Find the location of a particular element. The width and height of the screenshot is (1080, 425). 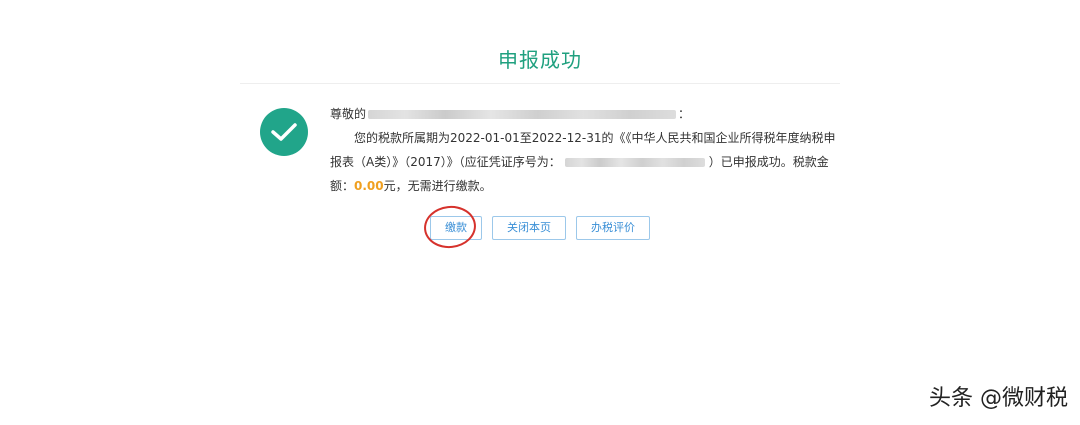

redacted-voucher-number is located at coordinates (634, 162).